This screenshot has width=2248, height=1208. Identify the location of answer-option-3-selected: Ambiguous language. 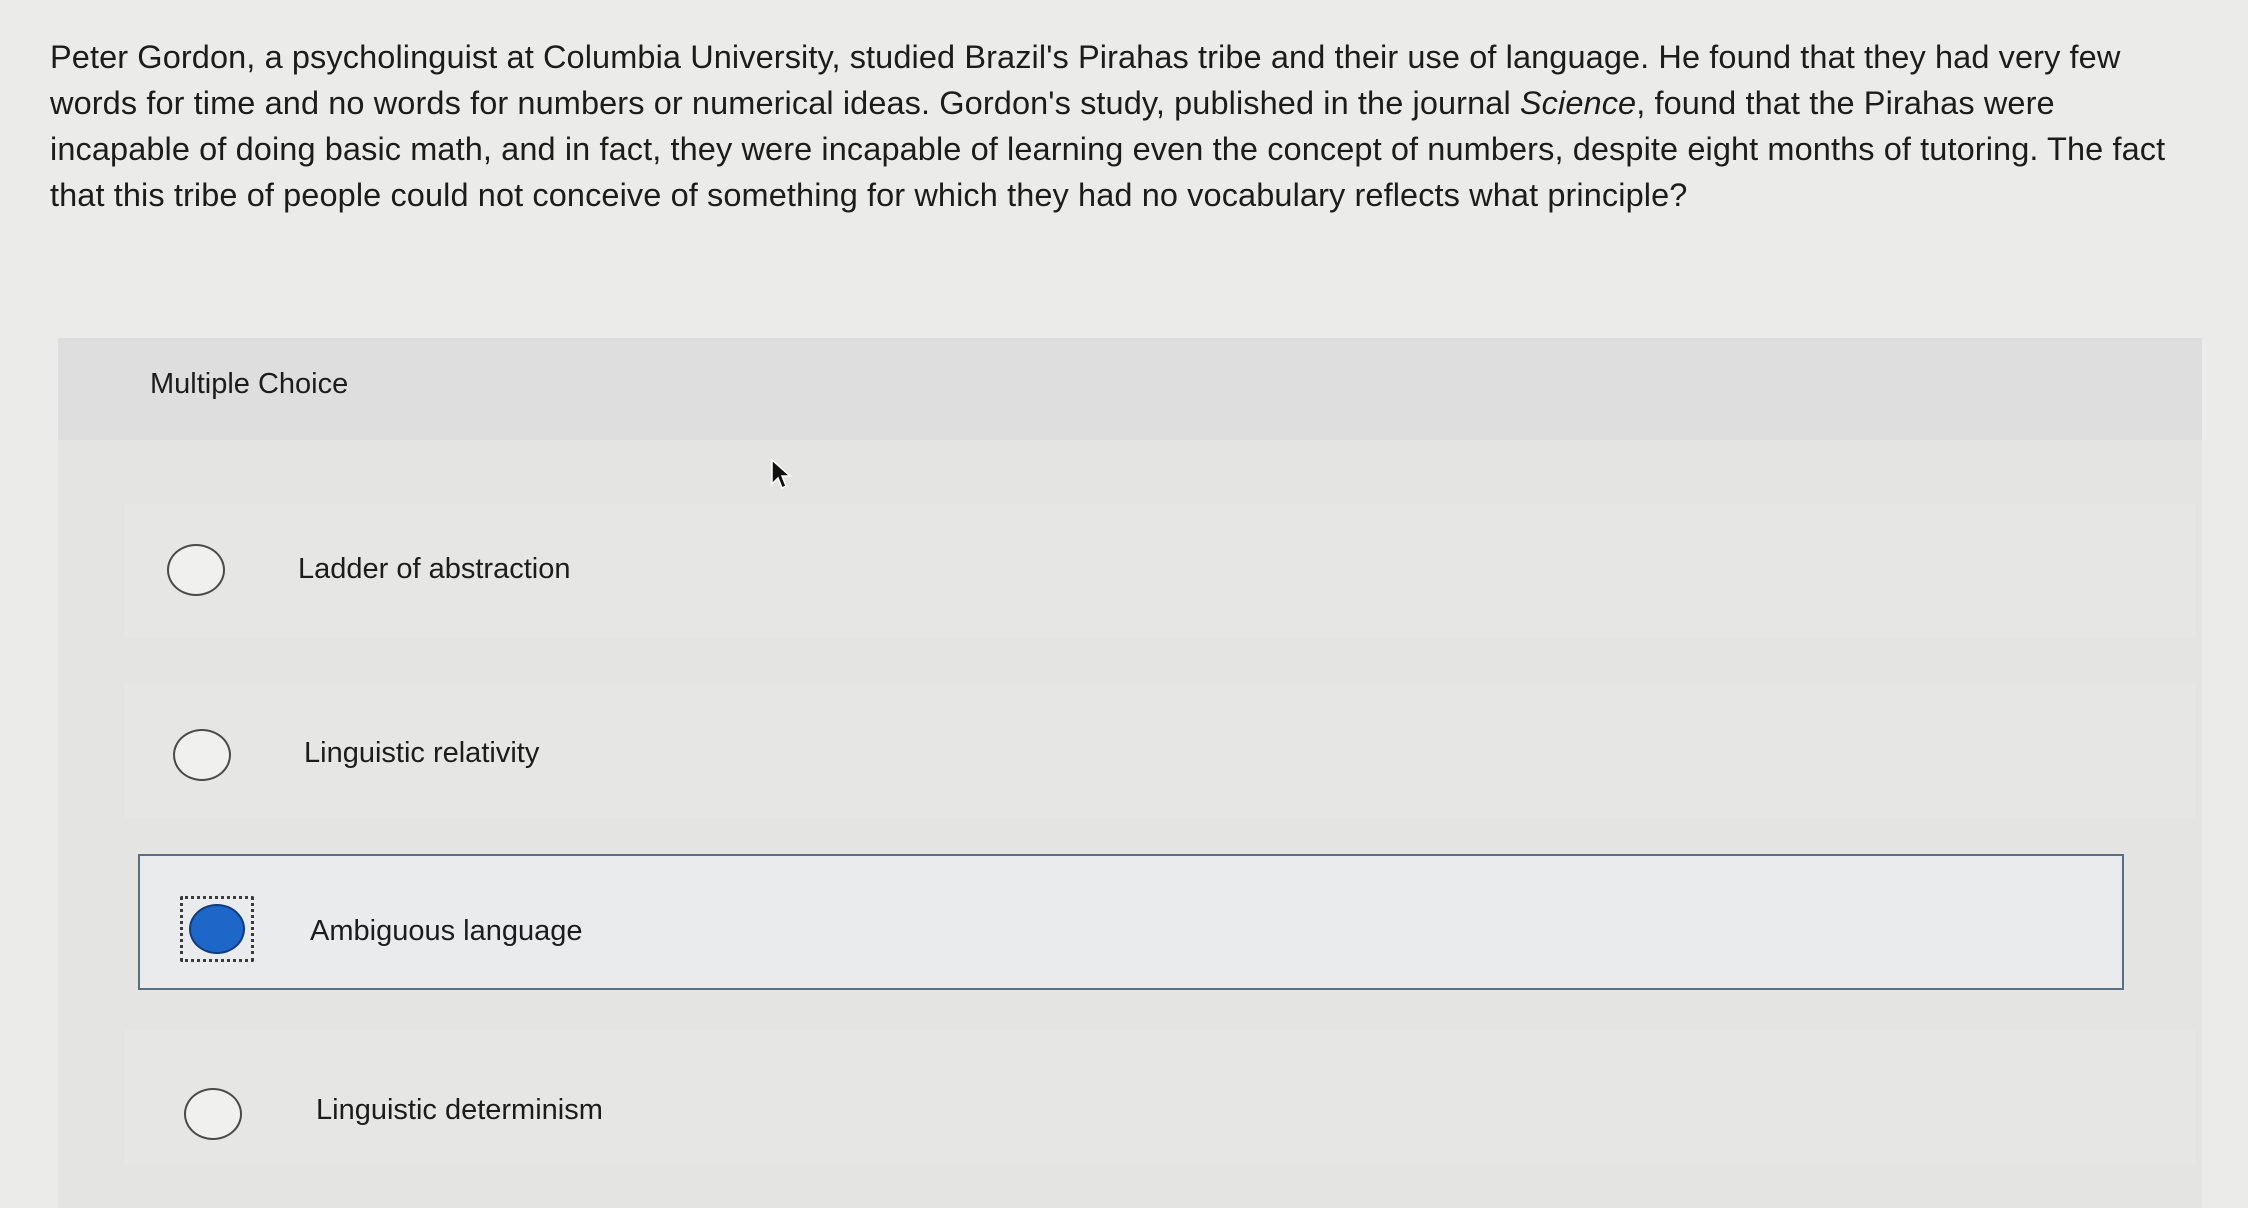
(1131, 922).